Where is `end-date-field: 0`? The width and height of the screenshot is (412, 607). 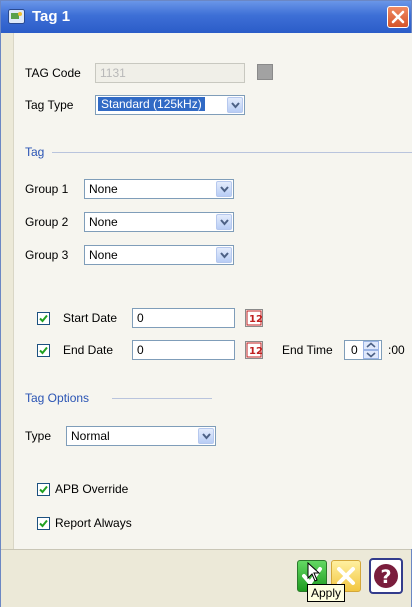 end-date-field: 0 is located at coordinates (183, 350).